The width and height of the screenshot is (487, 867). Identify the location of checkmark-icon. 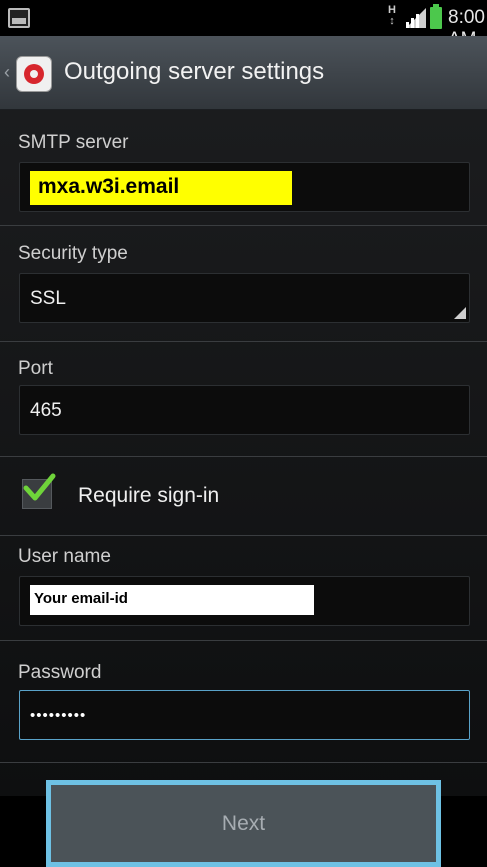
(39, 487).